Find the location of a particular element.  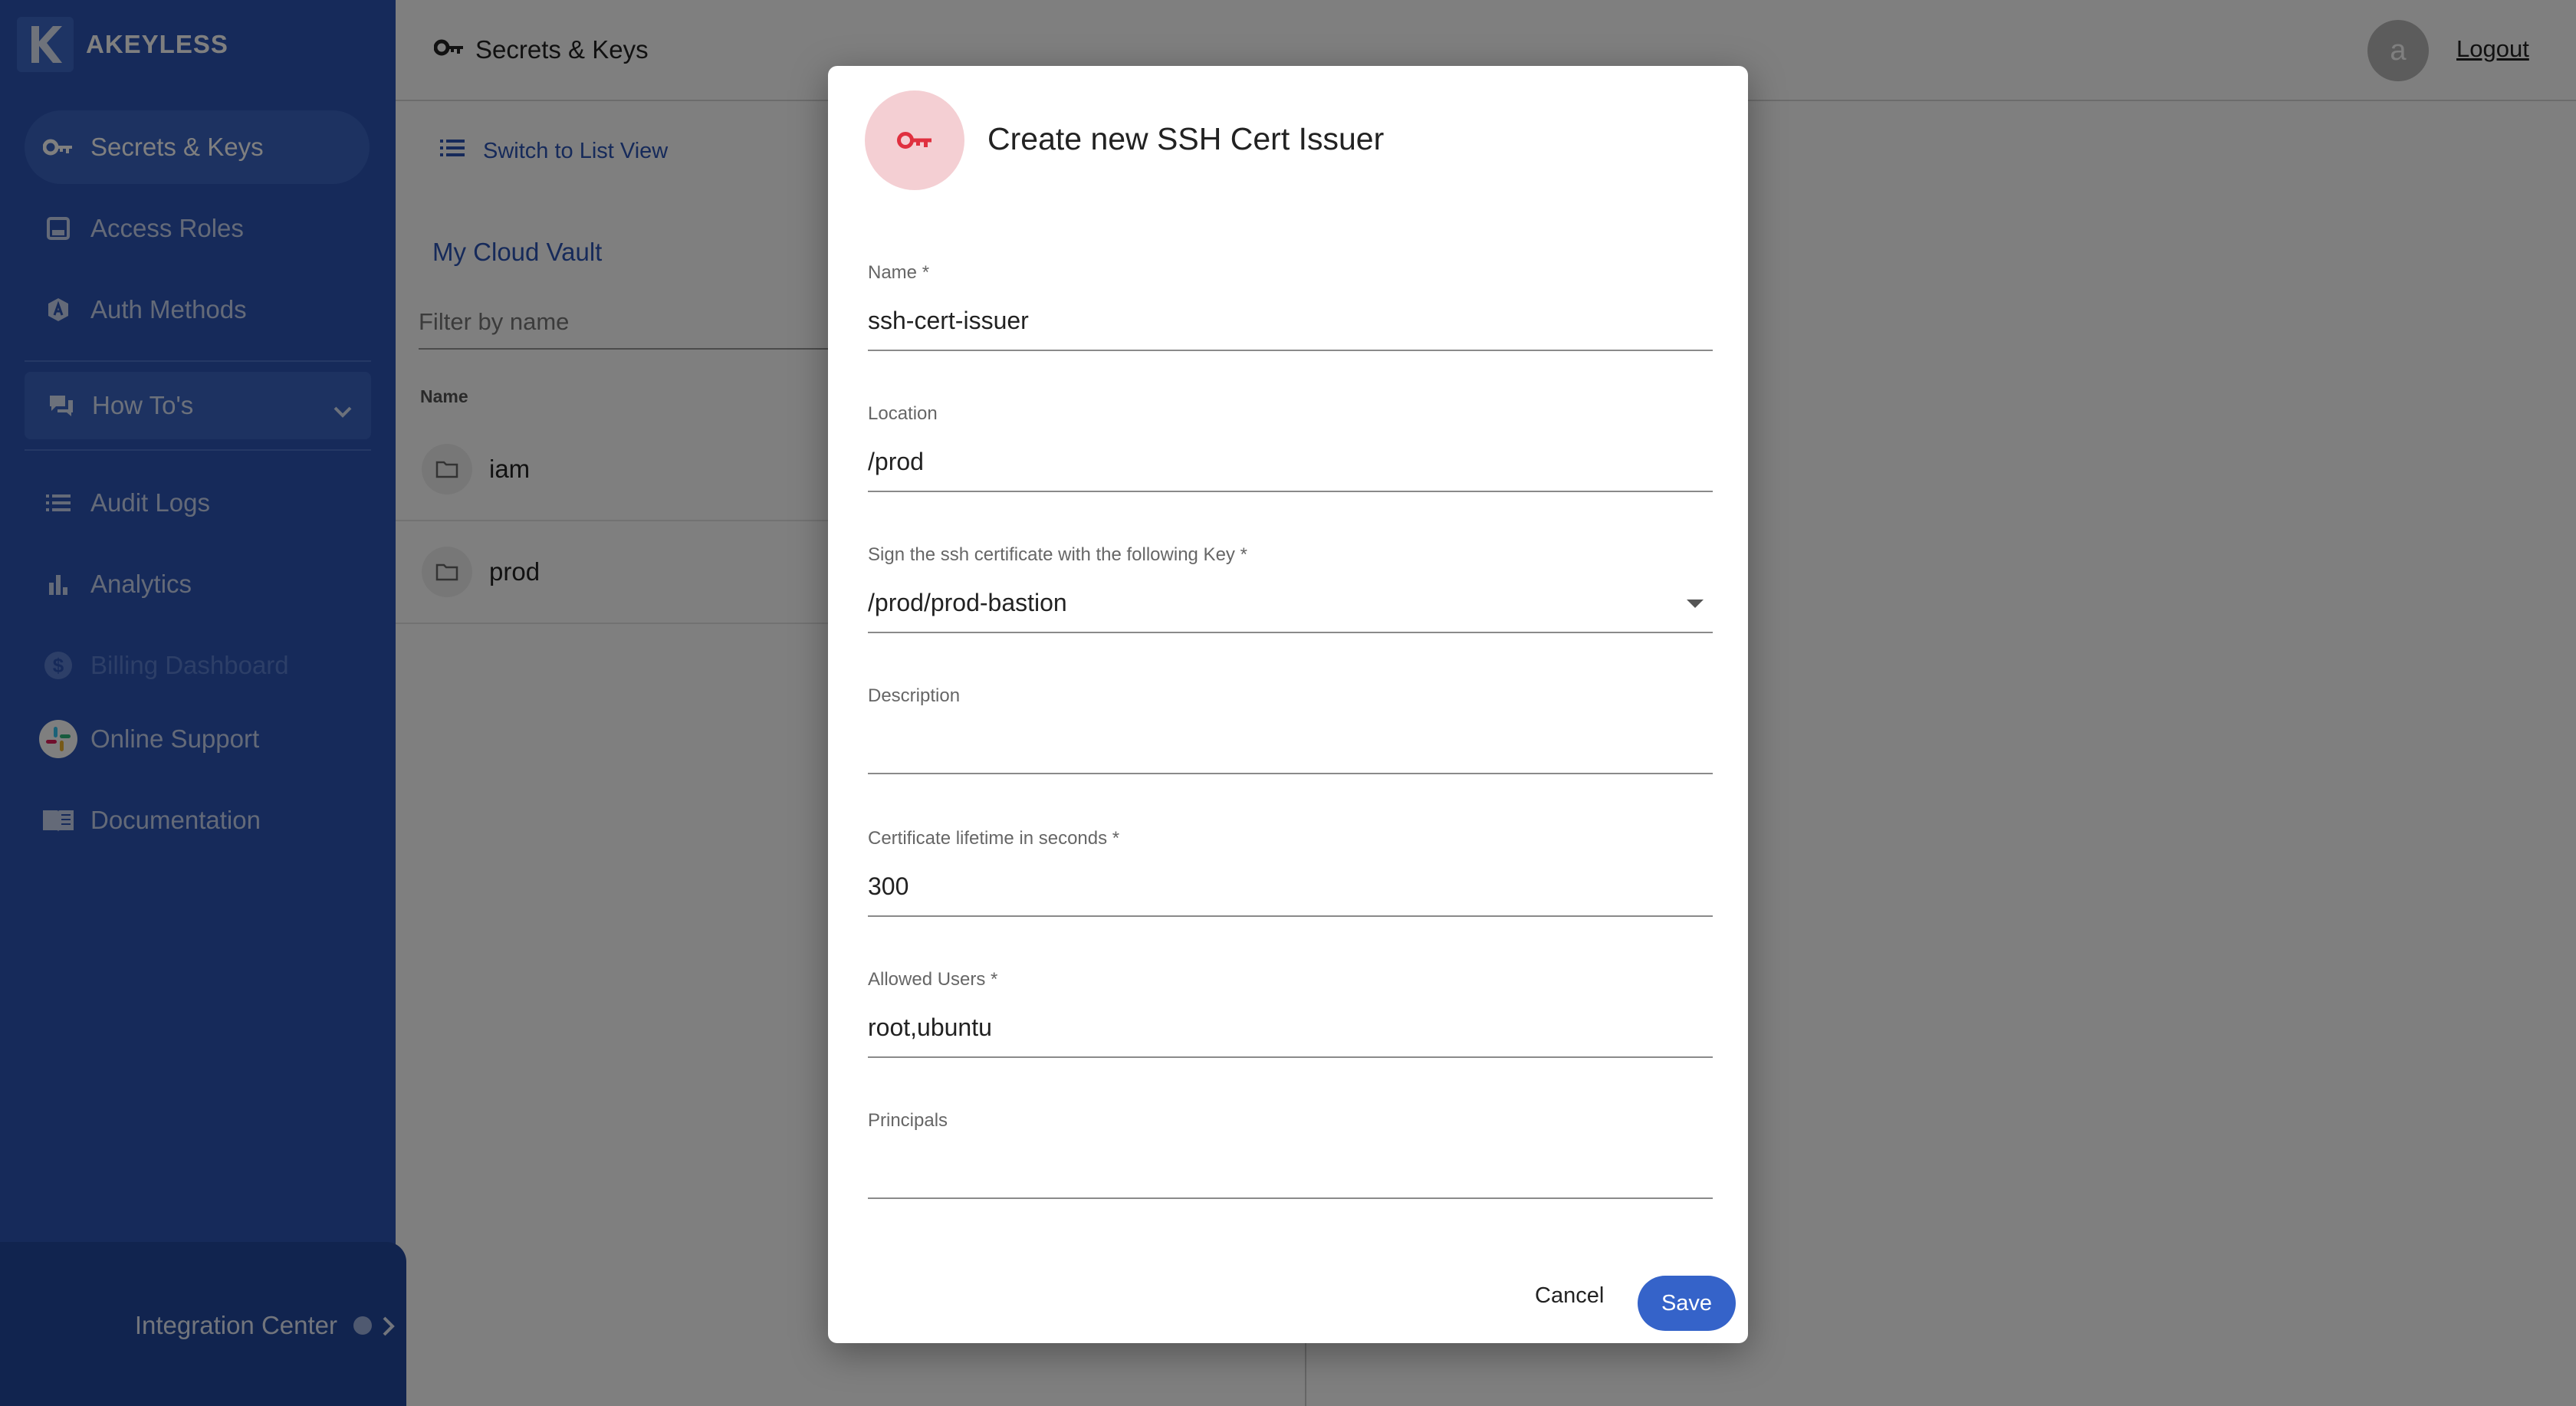

field-label: Principals is located at coordinates (908, 1120).